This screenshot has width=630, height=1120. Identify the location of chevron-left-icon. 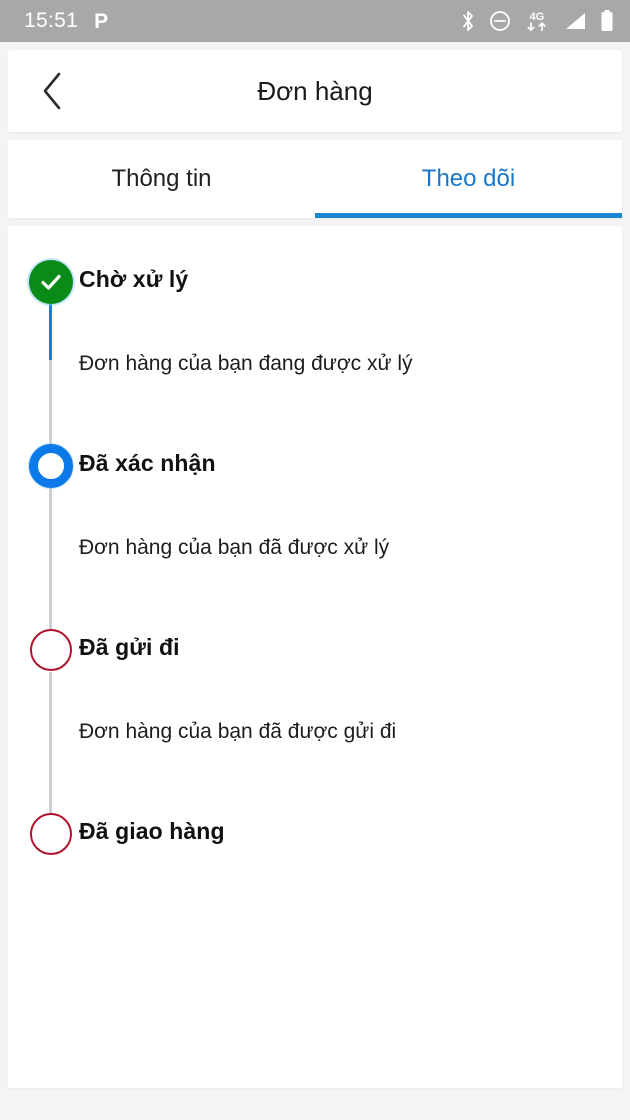
(52, 91).